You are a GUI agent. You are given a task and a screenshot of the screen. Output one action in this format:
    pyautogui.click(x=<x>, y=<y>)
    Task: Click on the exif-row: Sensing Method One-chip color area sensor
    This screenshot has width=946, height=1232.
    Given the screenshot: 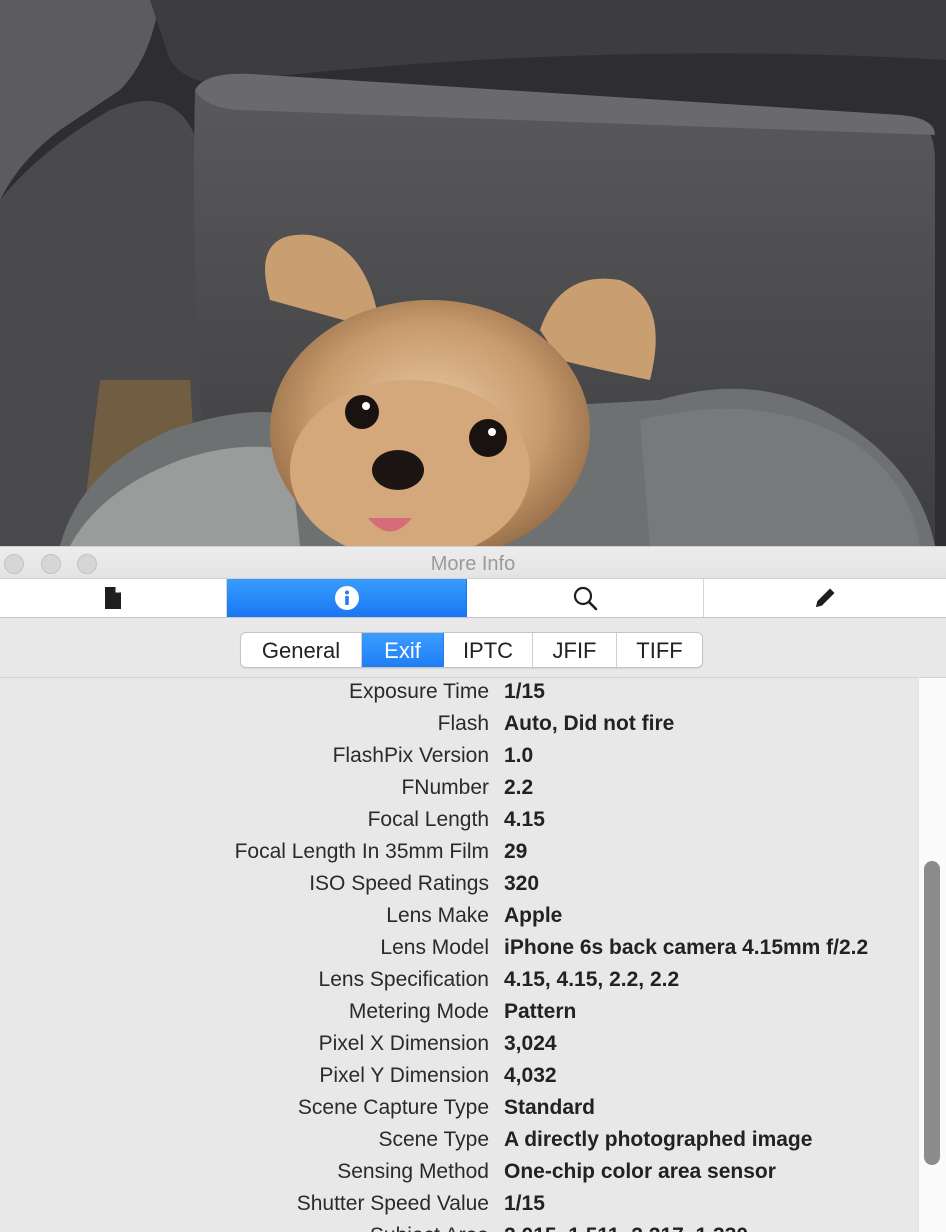 What is the action you would take?
    pyautogui.click(x=459, y=1174)
    